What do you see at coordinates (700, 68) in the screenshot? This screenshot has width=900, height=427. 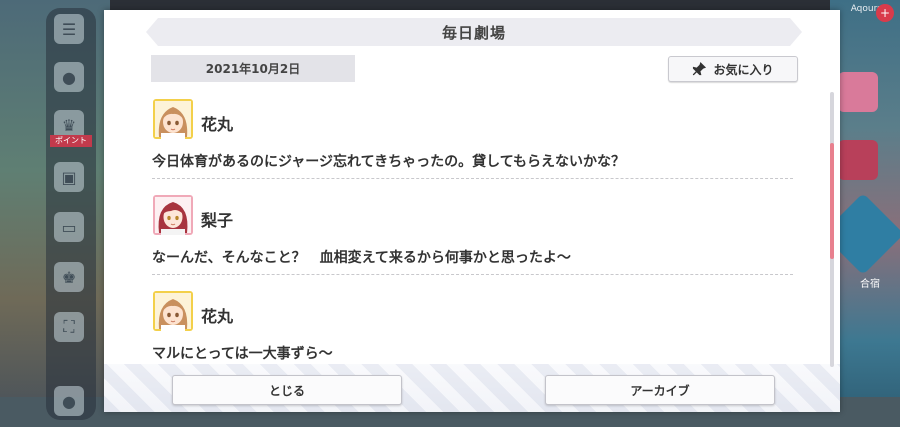 I see `pin-icon` at bounding box center [700, 68].